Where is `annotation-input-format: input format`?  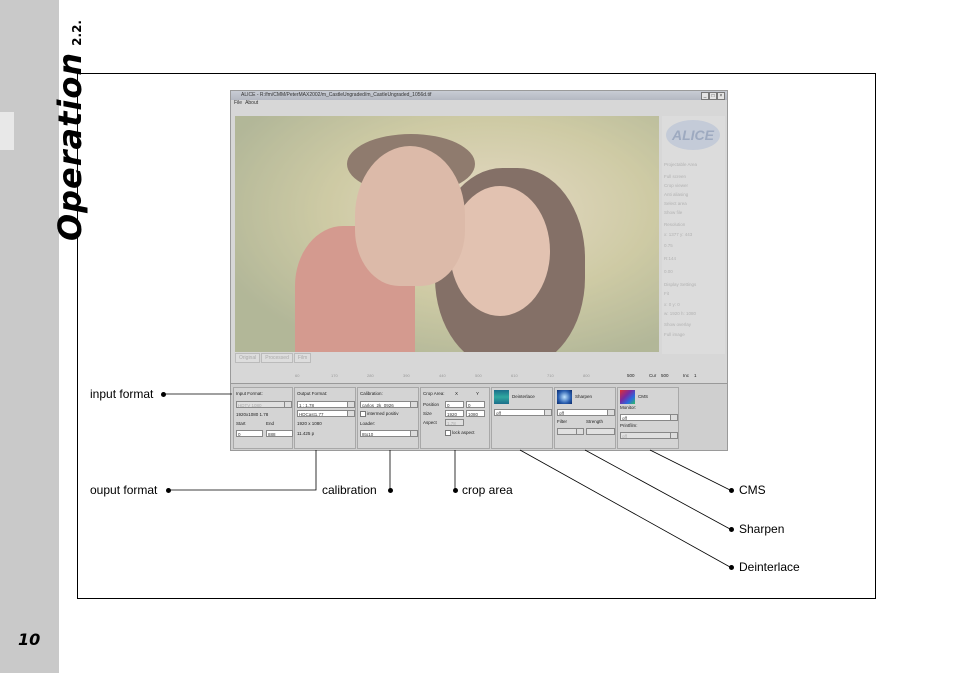 annotation-input-format: input format is located at coordinates (122, 394).